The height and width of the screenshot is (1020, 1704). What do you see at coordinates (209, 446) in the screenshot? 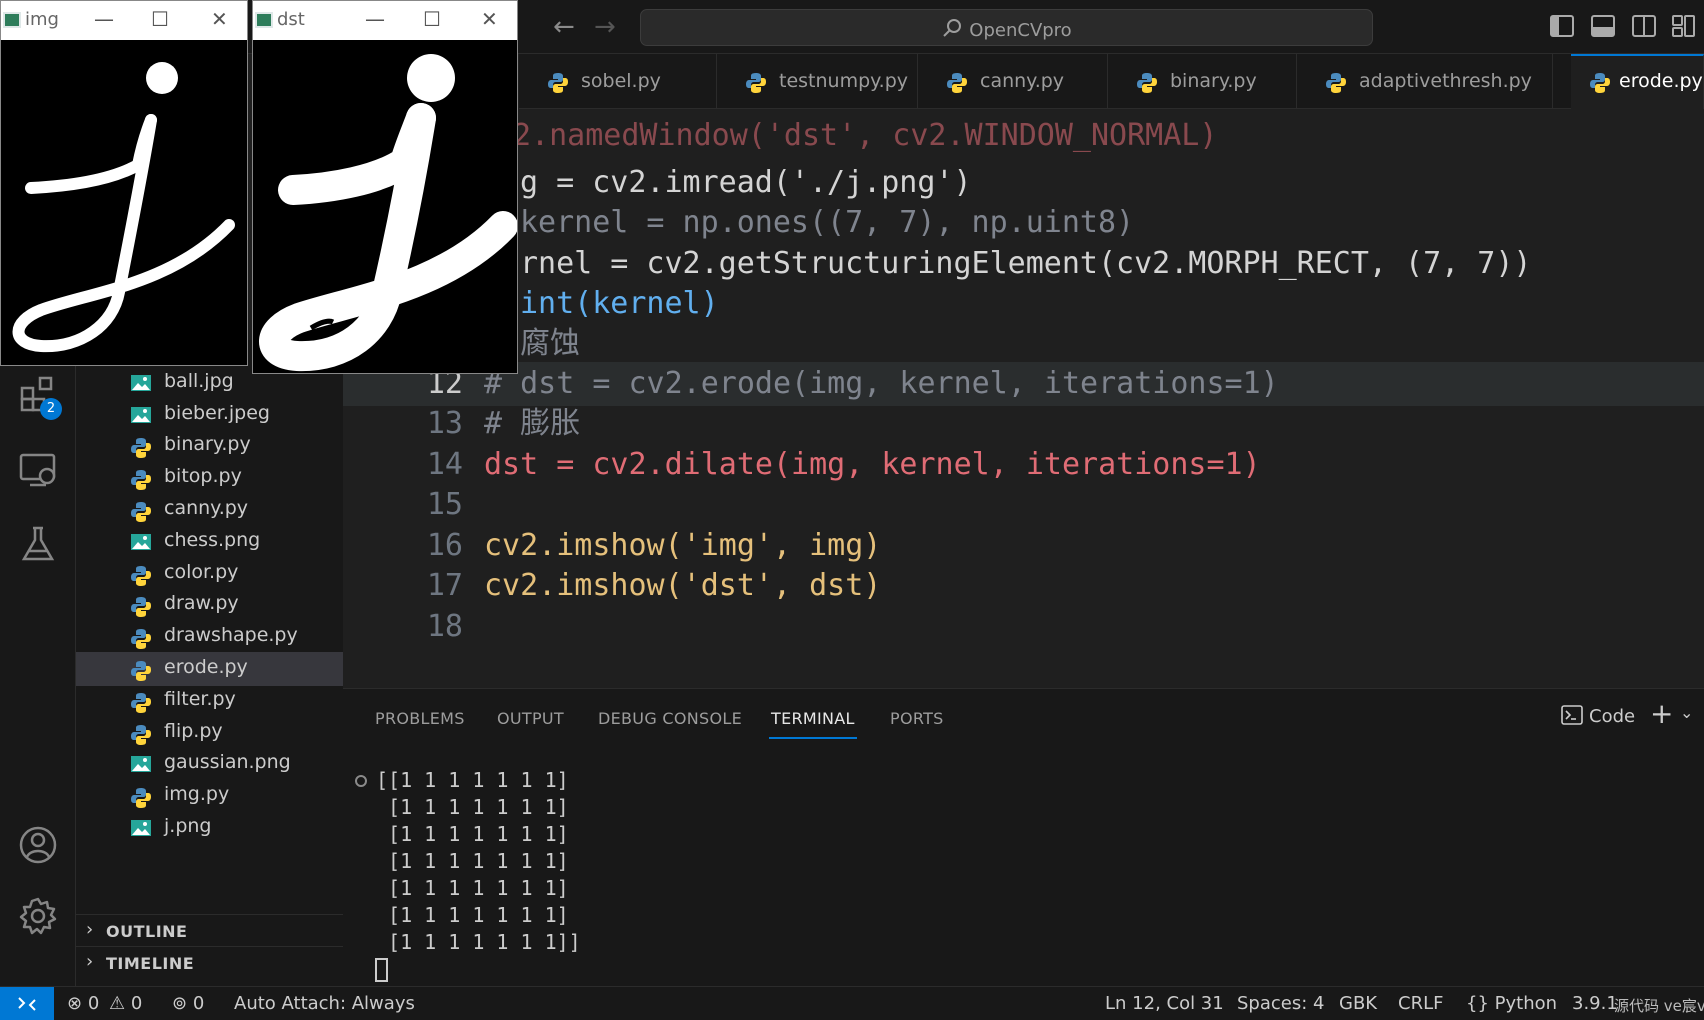
I see `file-item: binary.py` at bounding box center [209, 446].